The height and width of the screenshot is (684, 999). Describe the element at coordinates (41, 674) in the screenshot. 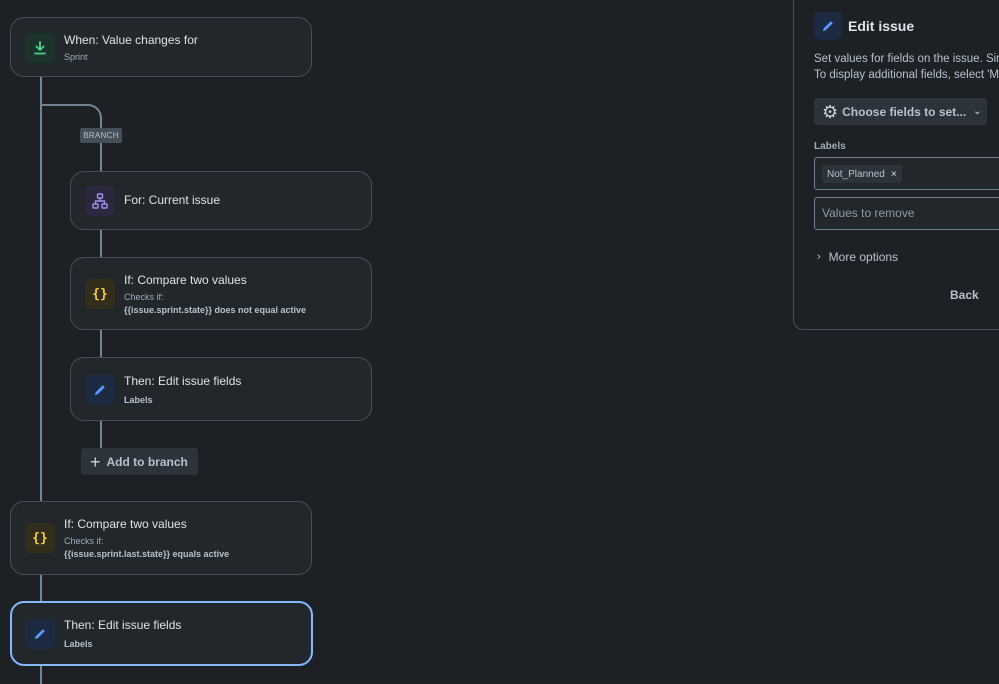

I see `main-connector-line-end` at that location.